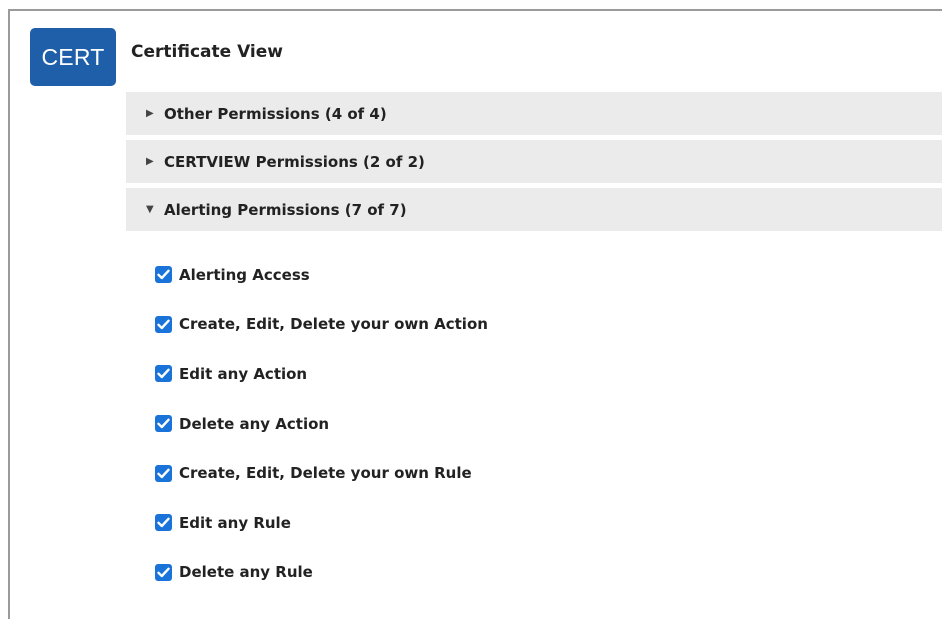  What do you see at coordinates (321, 275) in the screenshot?
I see `permission-item: Alerting Access` at bounding box center [321, 275].